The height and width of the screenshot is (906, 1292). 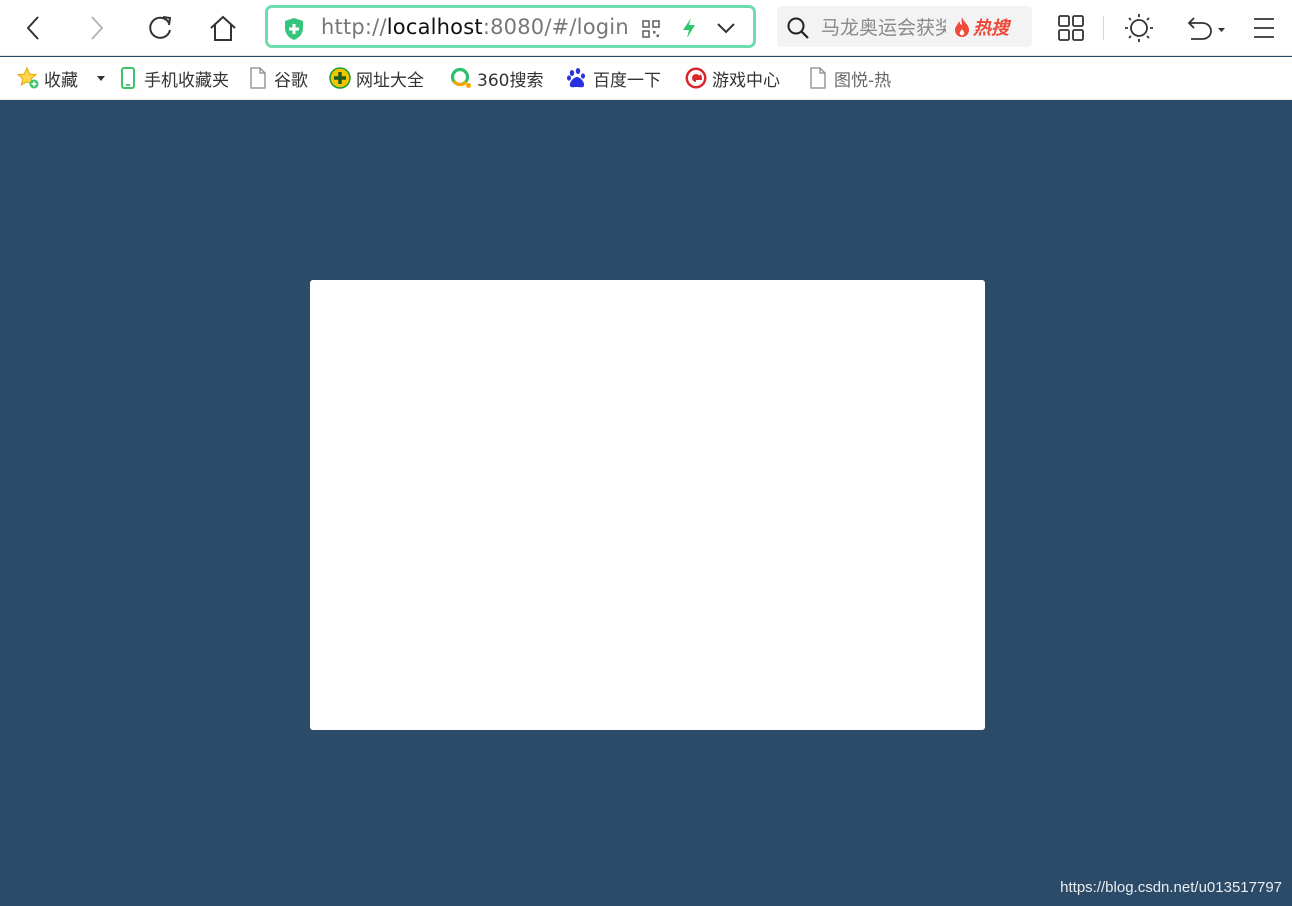 I want to click on sun-icon, so click(x=1139, y=28).